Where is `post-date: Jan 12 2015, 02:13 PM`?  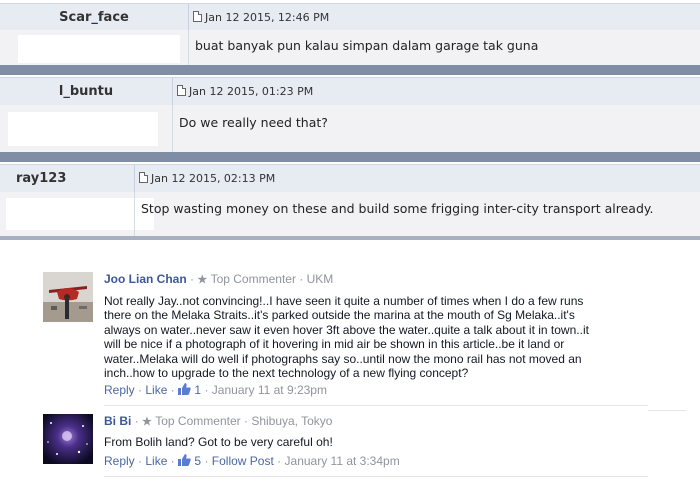 post-date: Jan 12 2015, 02:13 PM is located at coordinates (204, 179).